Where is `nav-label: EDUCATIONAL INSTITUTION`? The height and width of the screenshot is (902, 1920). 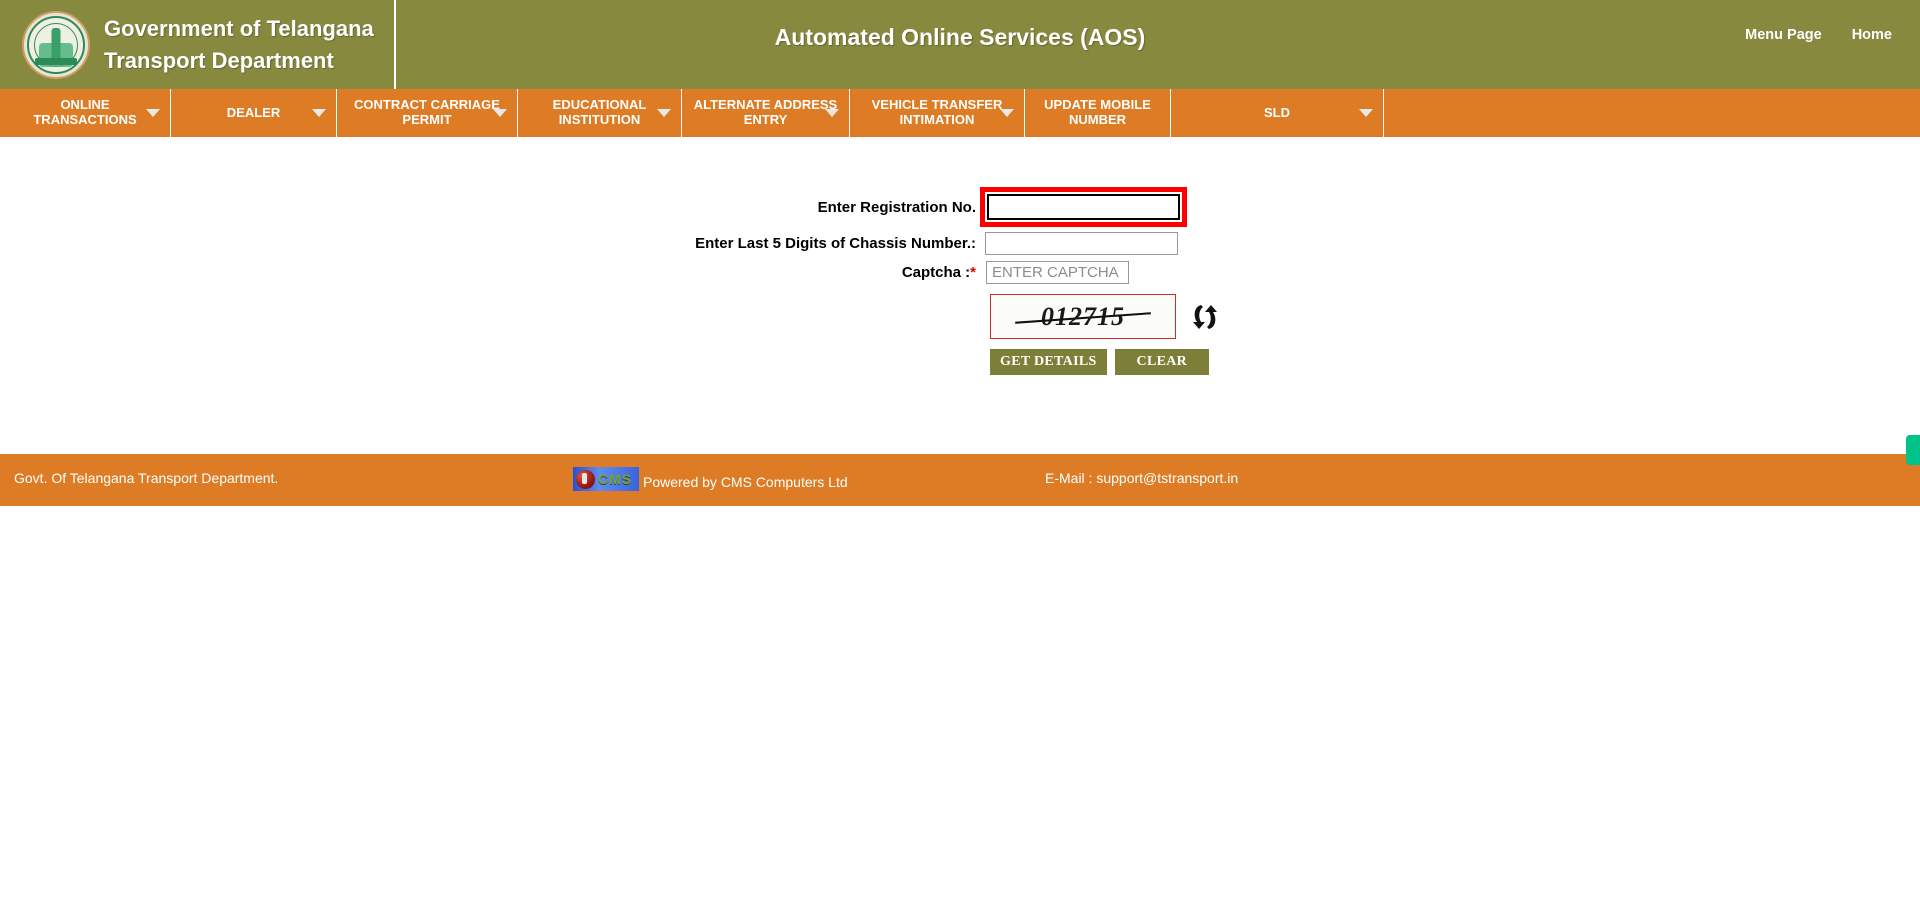
nav-label: EDUCATIONAL INSTITUTION is located at coordinates (599, 112).